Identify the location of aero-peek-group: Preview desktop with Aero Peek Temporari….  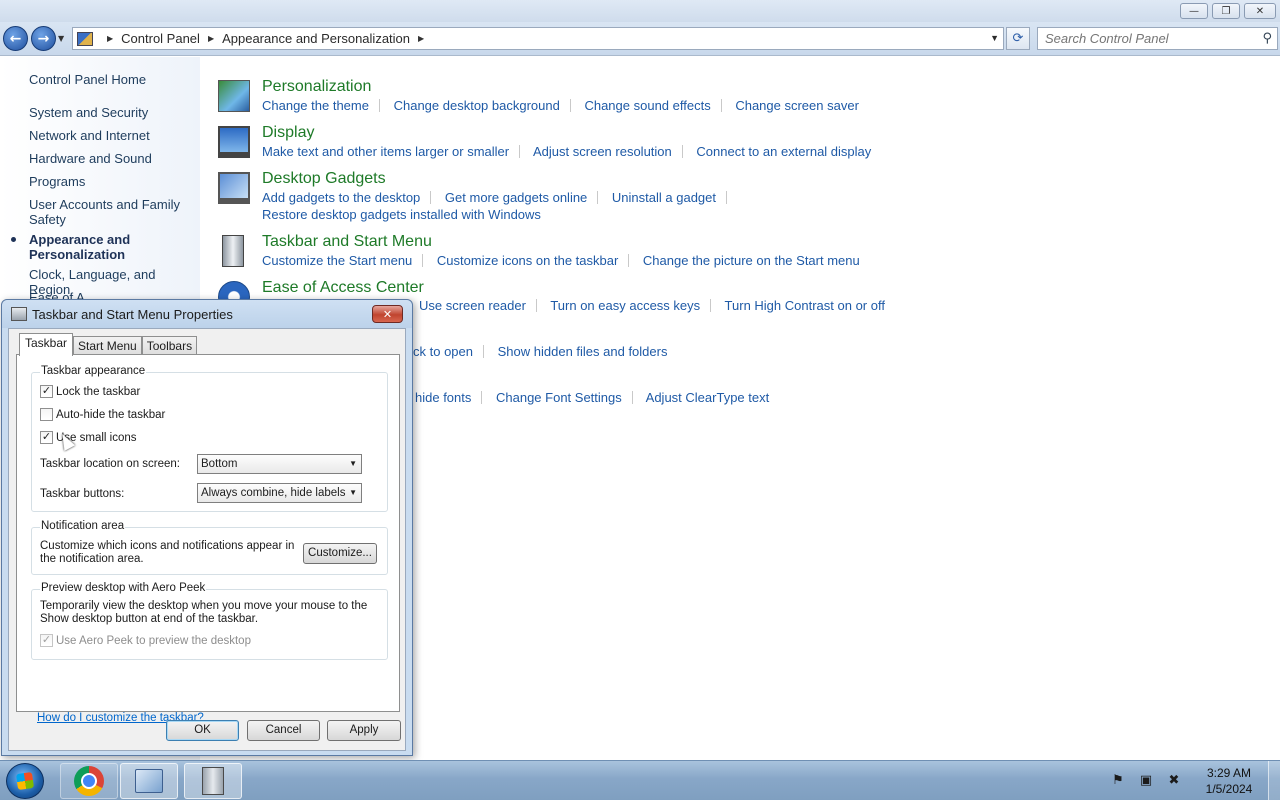
(209, 621).